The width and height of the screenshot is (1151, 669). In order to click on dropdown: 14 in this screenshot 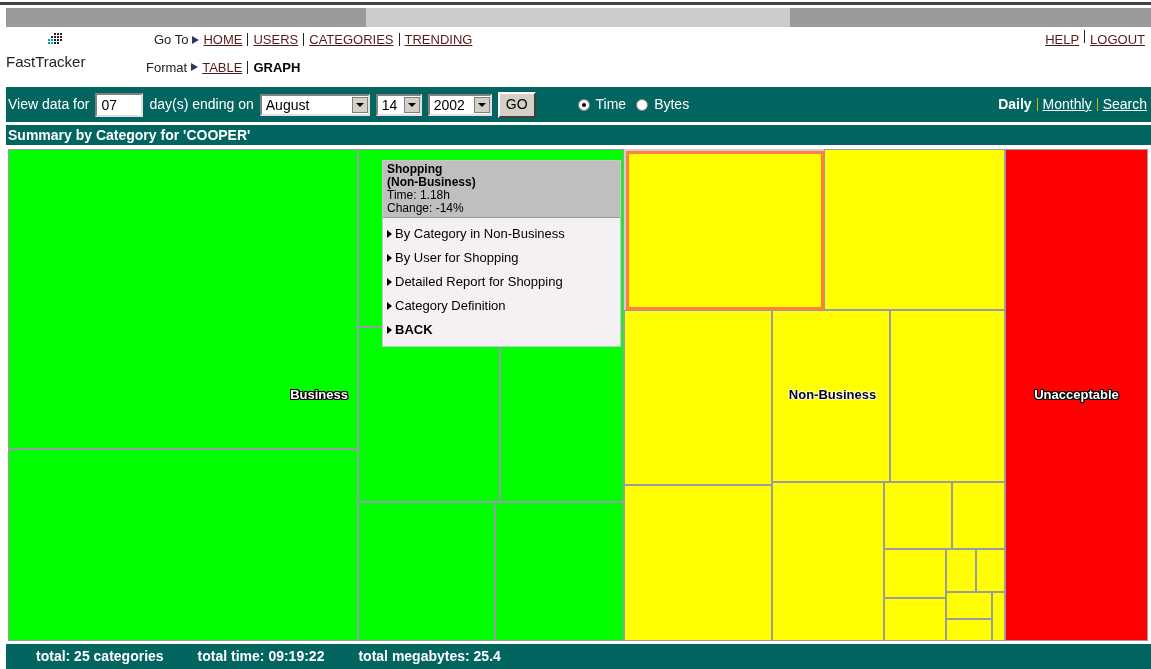, I will do `click(398, 104)`.